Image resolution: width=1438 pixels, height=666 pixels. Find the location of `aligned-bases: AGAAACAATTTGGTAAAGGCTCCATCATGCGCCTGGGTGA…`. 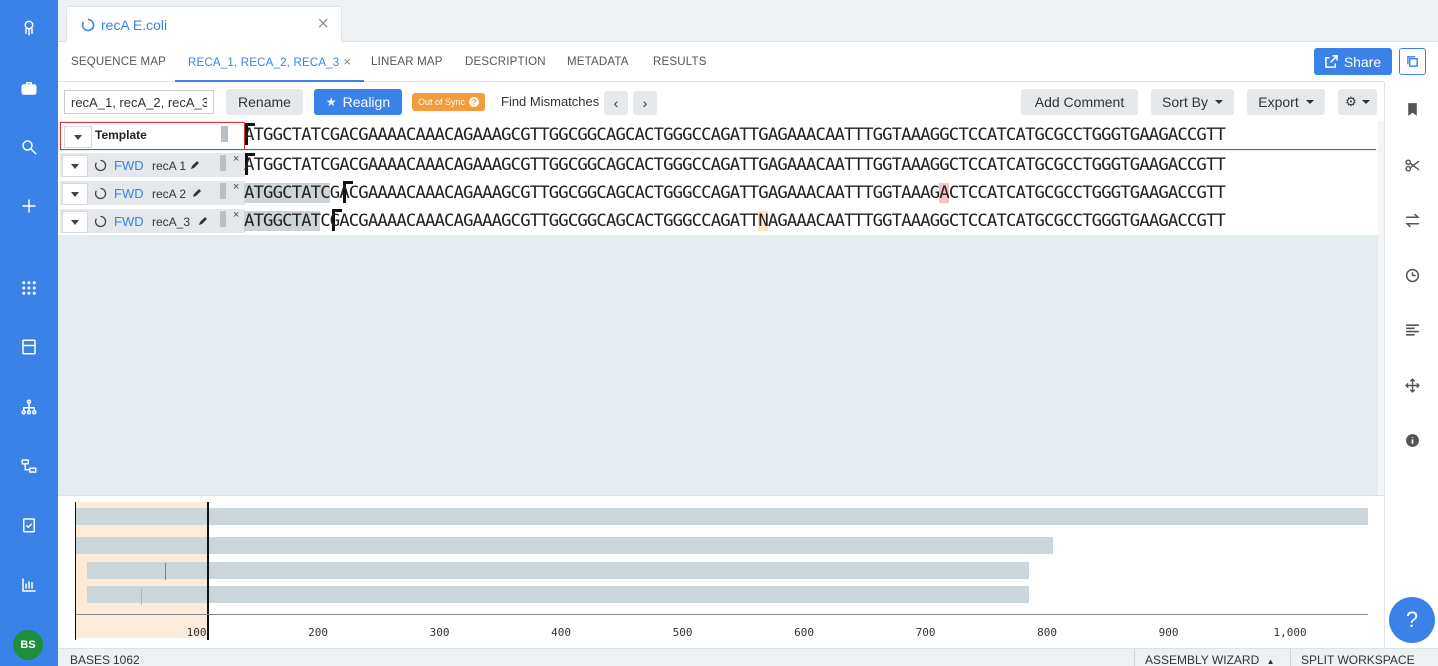

aligned-bases: AGAAACAATTTGGTAAAGGCTCCATCATGCGCCTGGGTGA… is located at coordinates (996, 221).